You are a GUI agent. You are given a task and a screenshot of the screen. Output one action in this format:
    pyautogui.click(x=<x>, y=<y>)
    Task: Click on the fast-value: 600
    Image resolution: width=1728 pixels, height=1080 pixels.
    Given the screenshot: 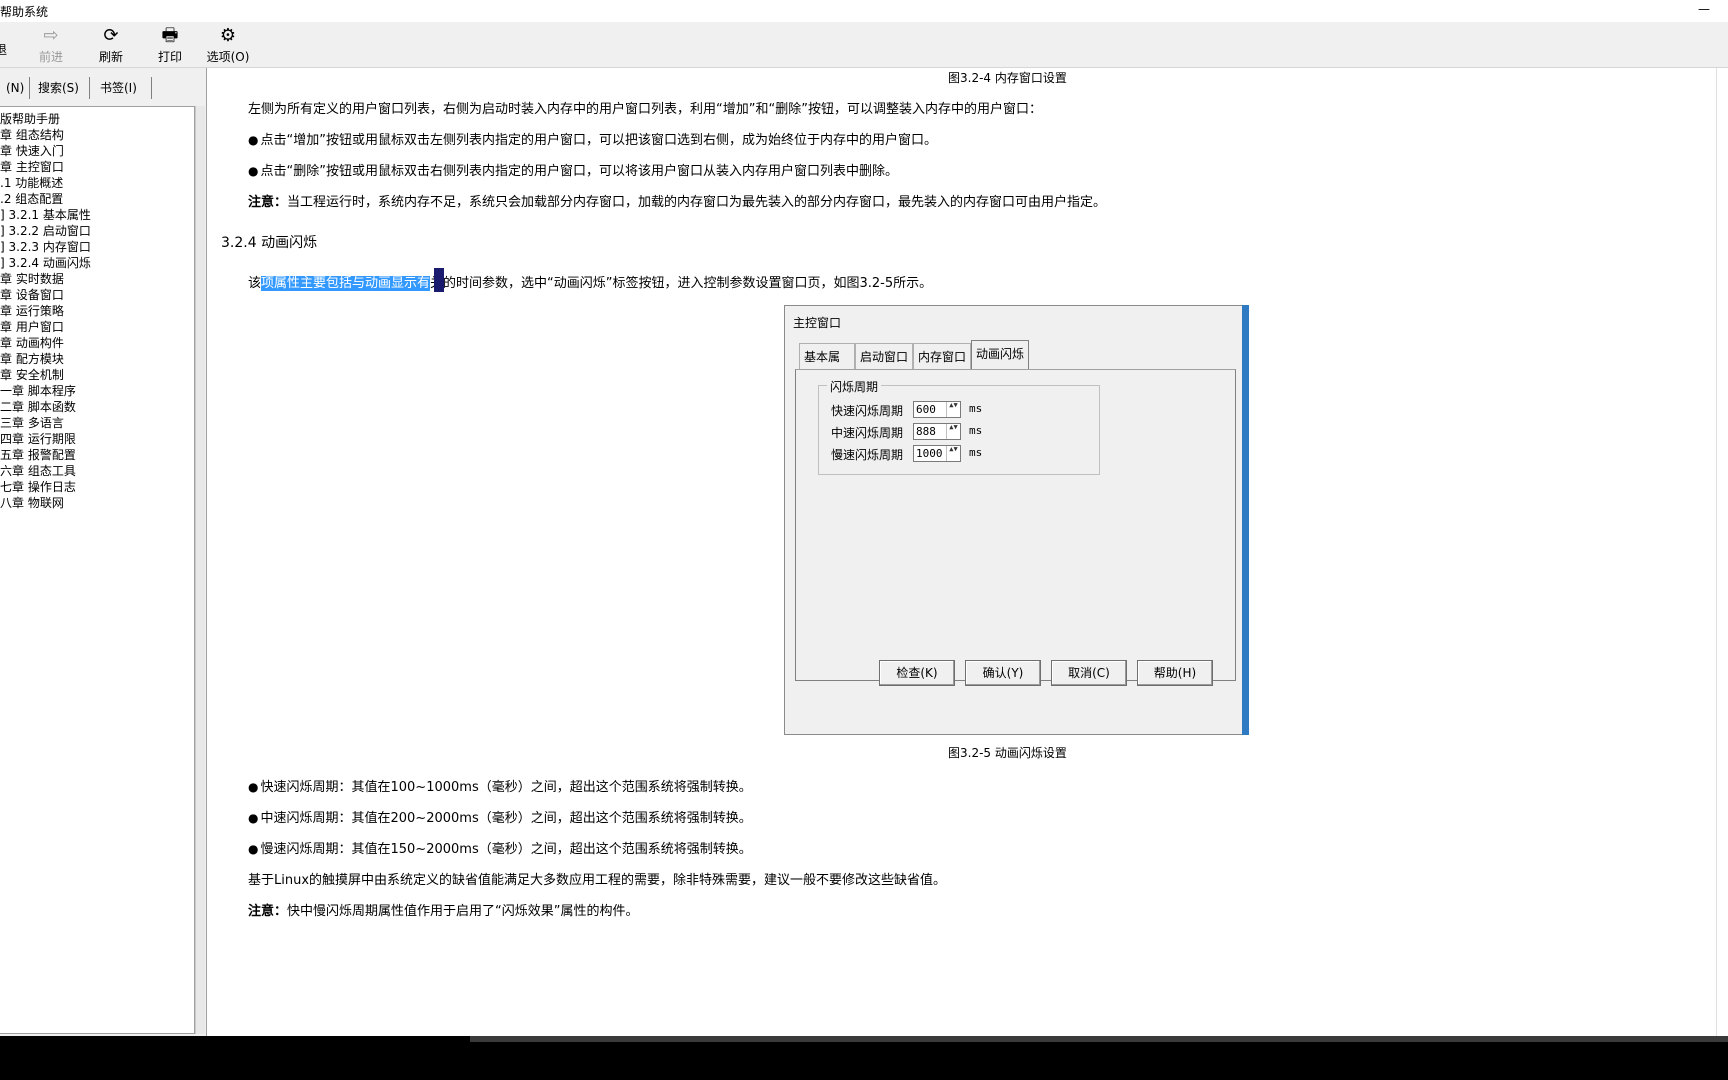 What is the action you would take?
    pyautogui.click(x=926, y=409)
    